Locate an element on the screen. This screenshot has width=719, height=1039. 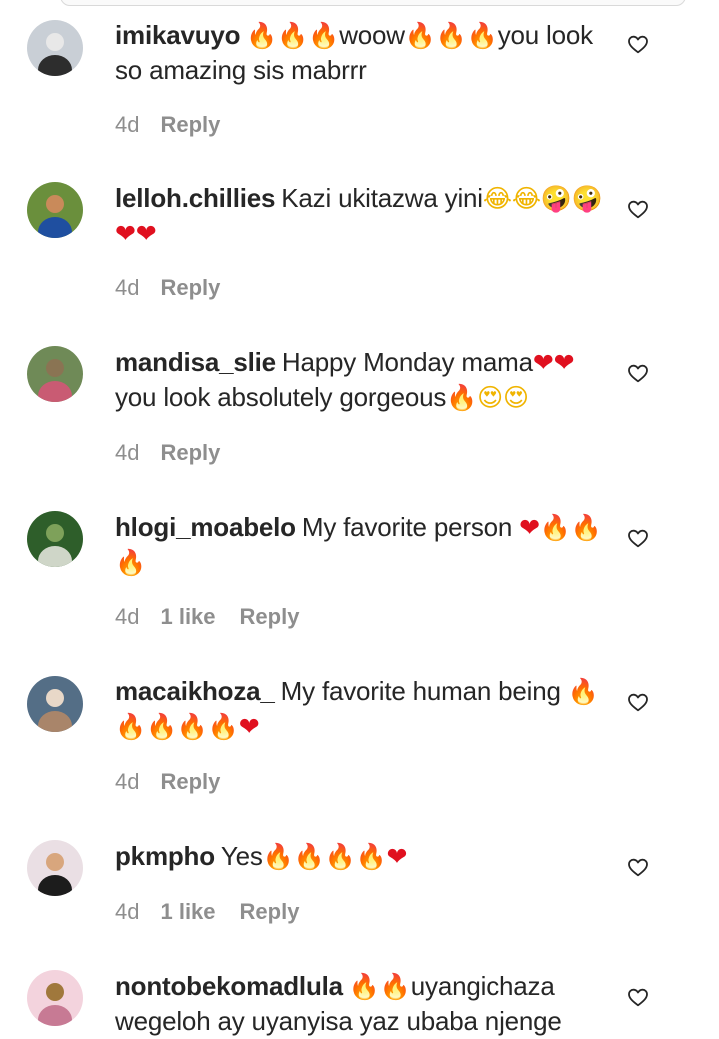
comment-username: pkmpho is located at coordinates (165, 856).